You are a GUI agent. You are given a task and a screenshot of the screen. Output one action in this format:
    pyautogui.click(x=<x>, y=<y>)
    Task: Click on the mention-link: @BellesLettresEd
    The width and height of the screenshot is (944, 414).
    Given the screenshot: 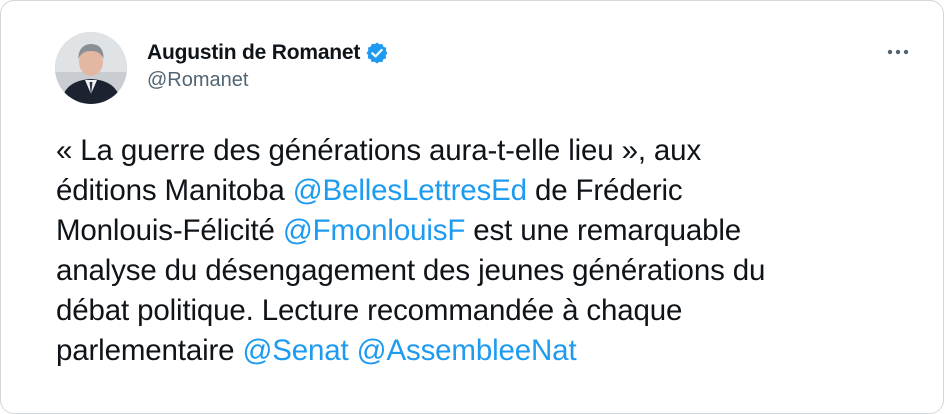 What is the action you would take?
    pyautogui.click(x=410, y=190)
    